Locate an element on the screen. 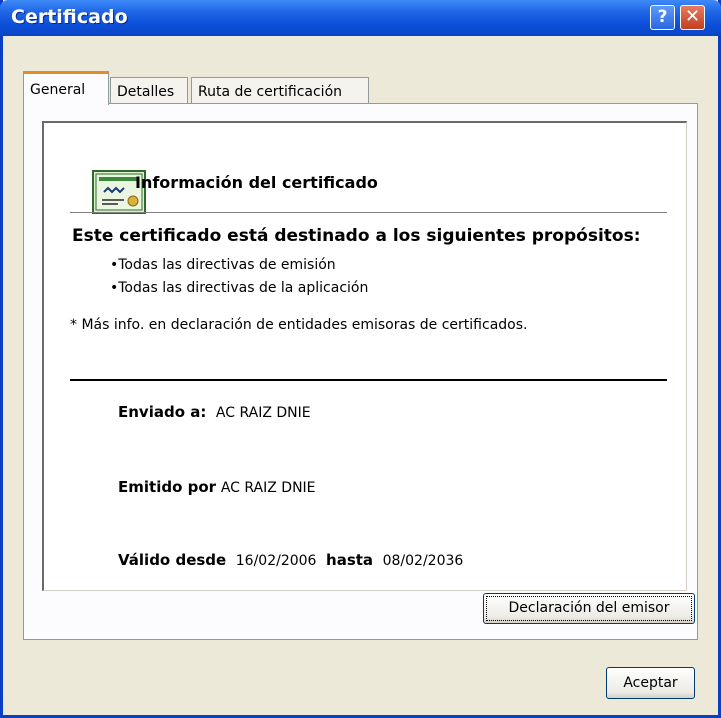 The width and height of the screenshot is (721, 718). window-title: Certificado is located at coordinates (69, 17).